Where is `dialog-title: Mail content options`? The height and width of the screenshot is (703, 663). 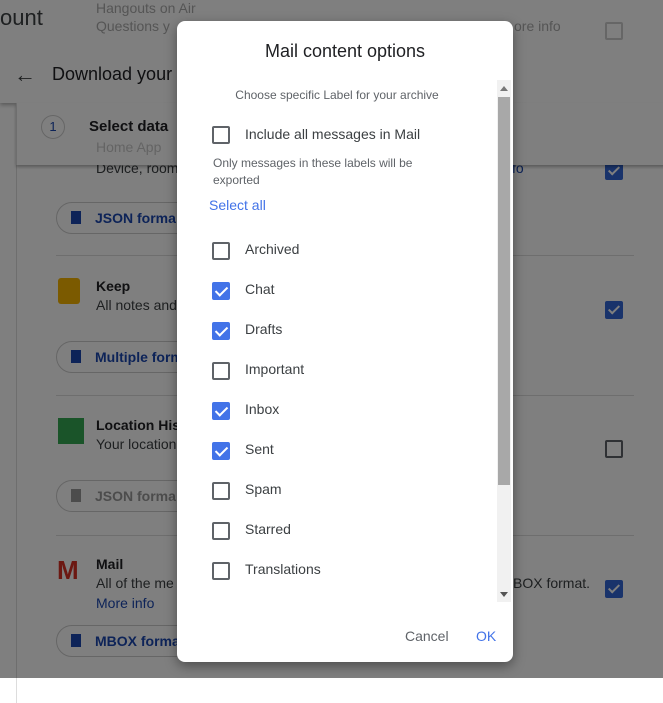
dialog-title: Mail content options is located at coordinates (345, 51).